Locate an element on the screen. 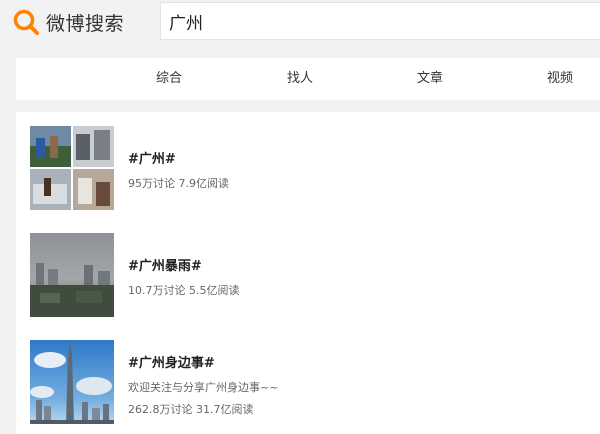 The width and height of the screenshot is (600, 434). search-magnifier-logo-icon is located at coordinates (26, 22).